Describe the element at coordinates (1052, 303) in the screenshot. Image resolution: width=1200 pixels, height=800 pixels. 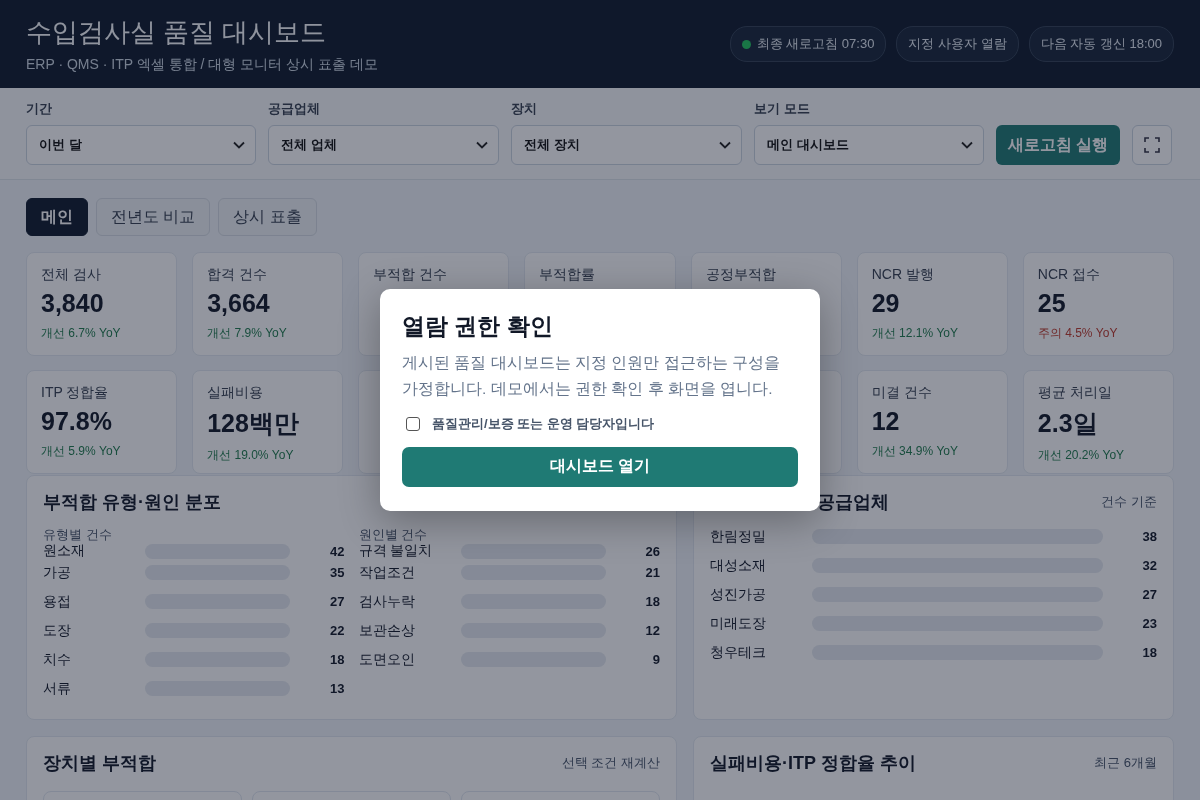
I see `kpi-value: 25` at that location.